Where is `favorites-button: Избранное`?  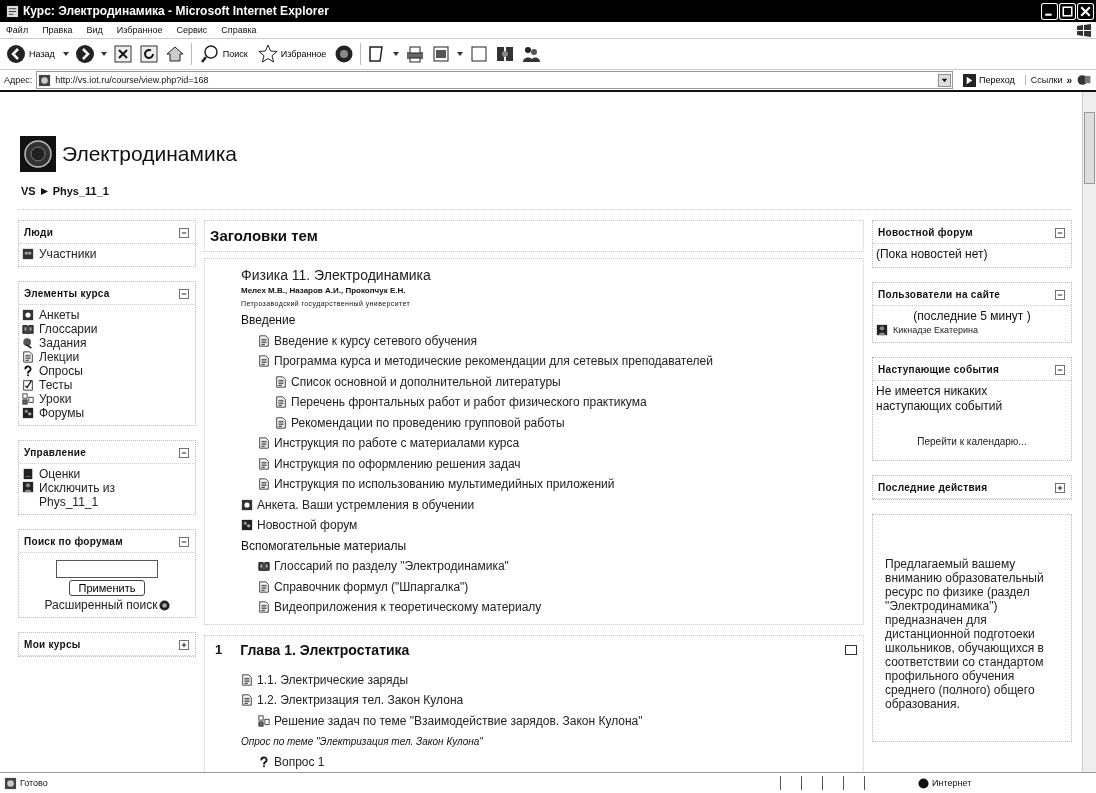
favorites-button: Избранное is located at coordinates (292, 54).